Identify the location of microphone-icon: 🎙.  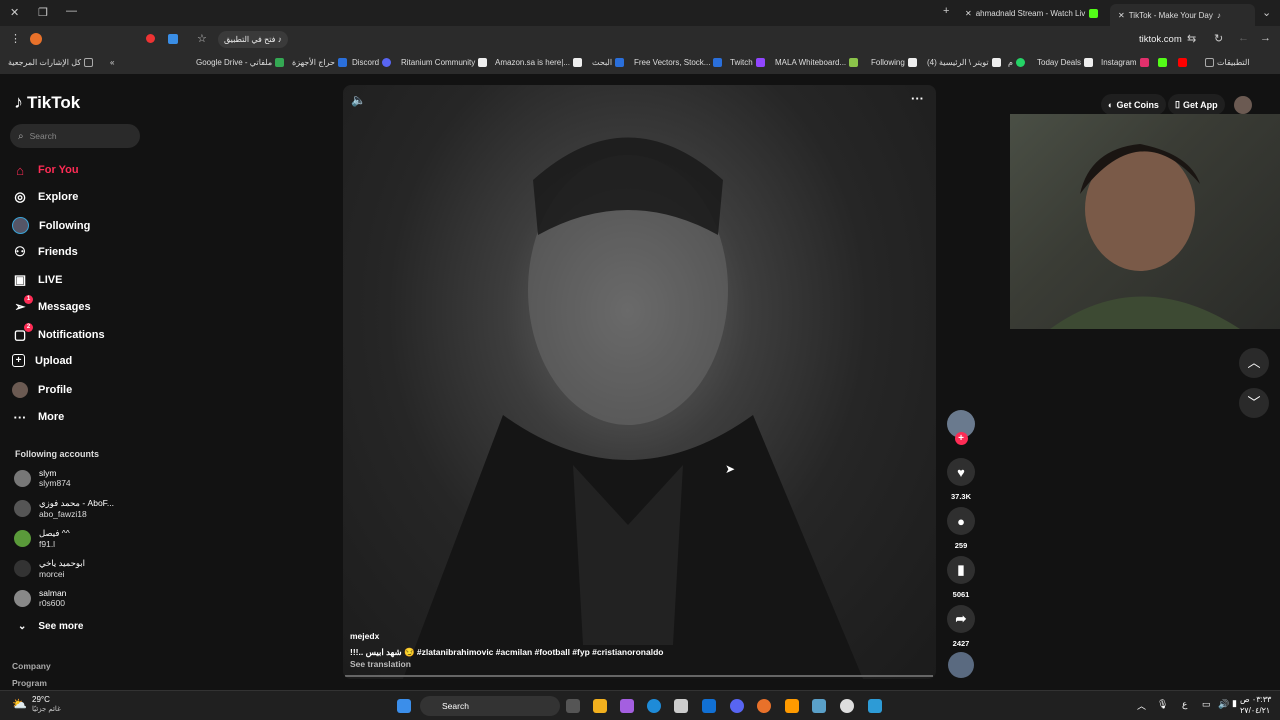
(1162, 704).